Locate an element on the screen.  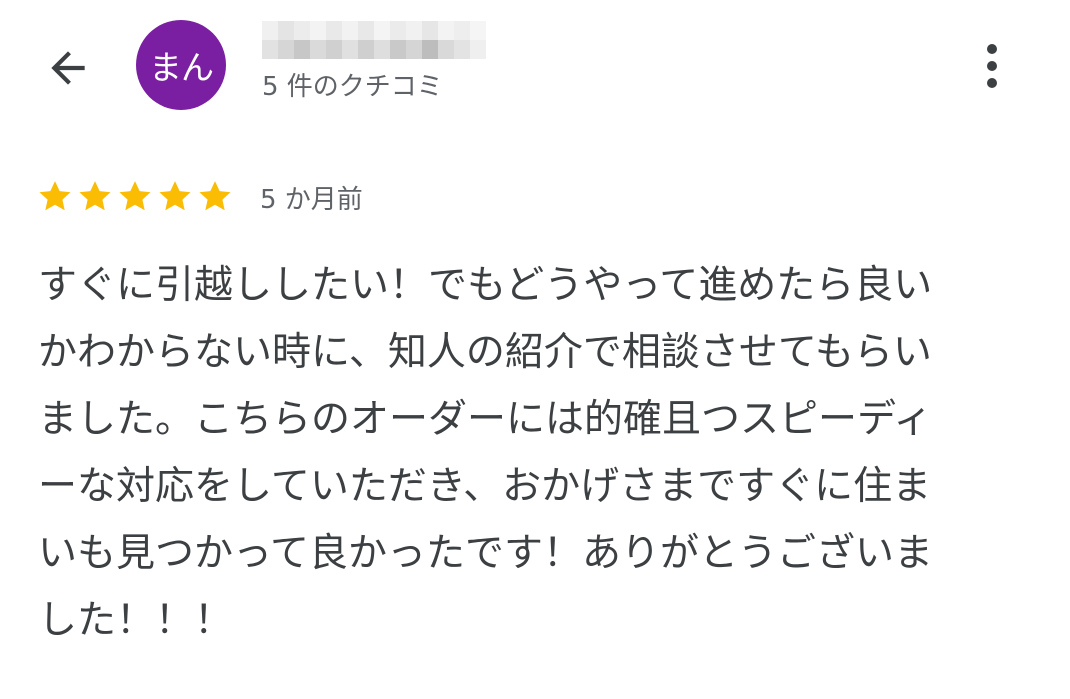
reviewer-name-blurred is located at coordinates (374, 40).